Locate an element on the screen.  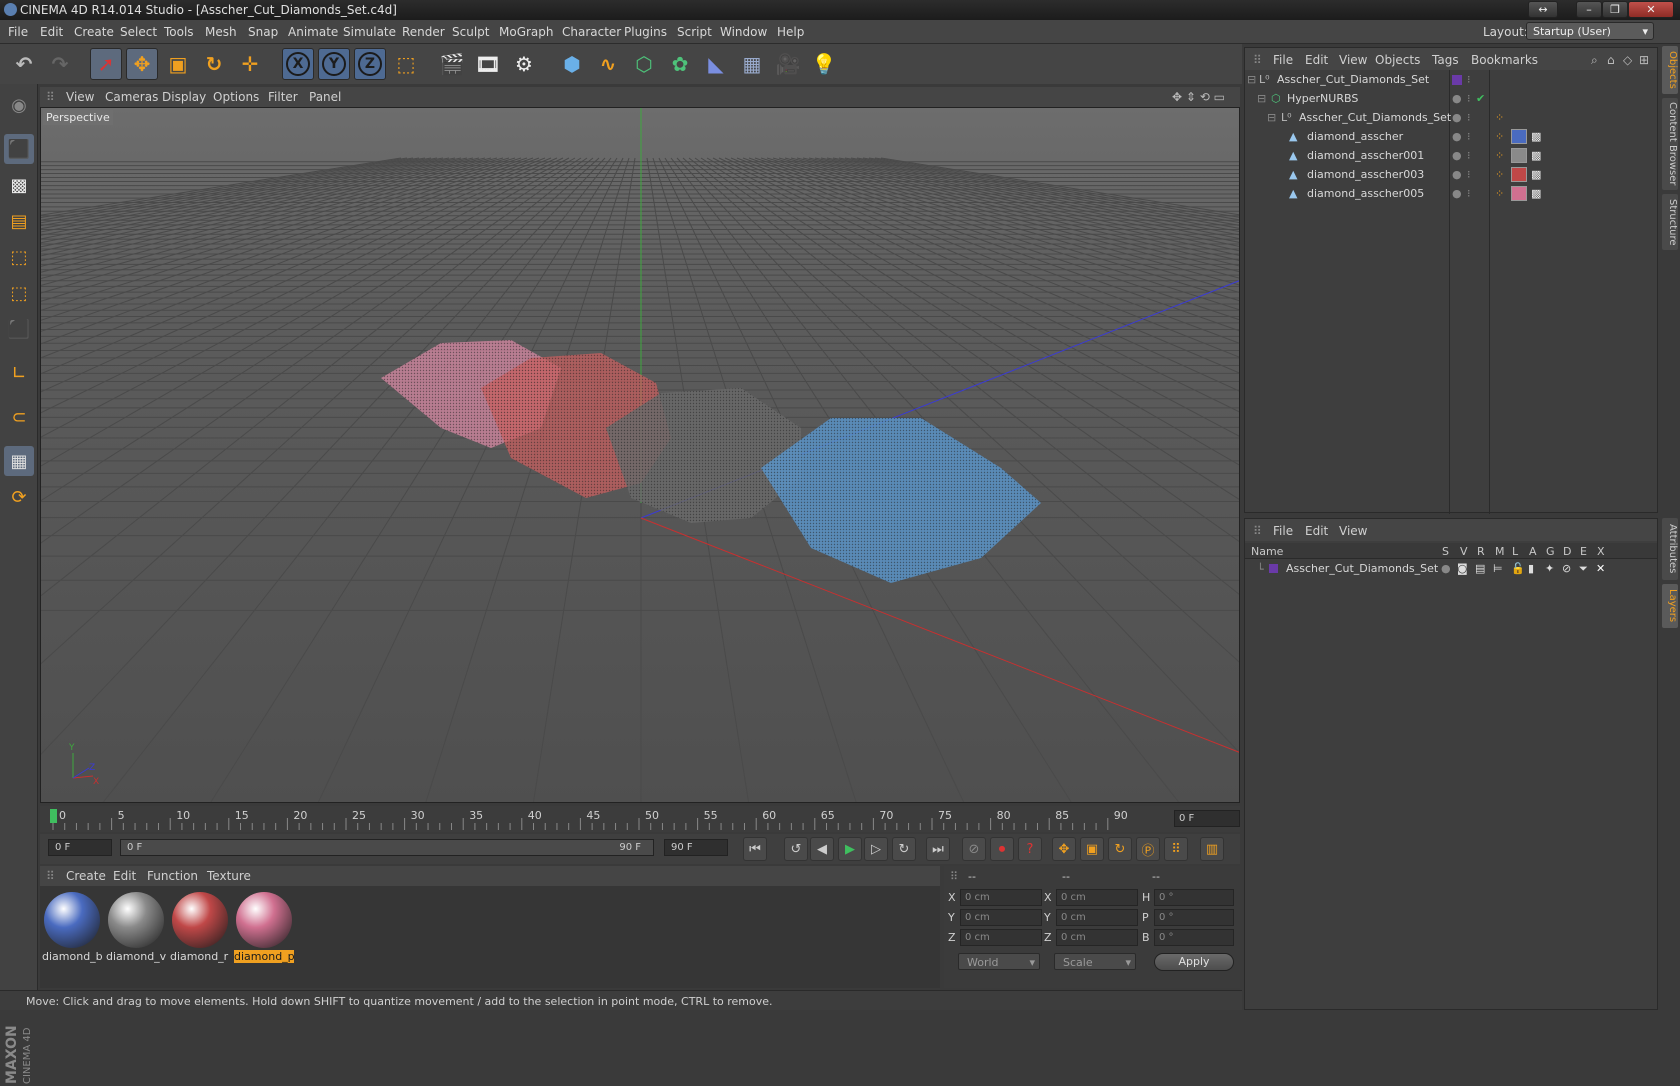
object-row: ⊟ L⁰ Asscher_Cut_Diamonds_Set ● ⁝ ⁘ is located at coordinates (1451, 117).